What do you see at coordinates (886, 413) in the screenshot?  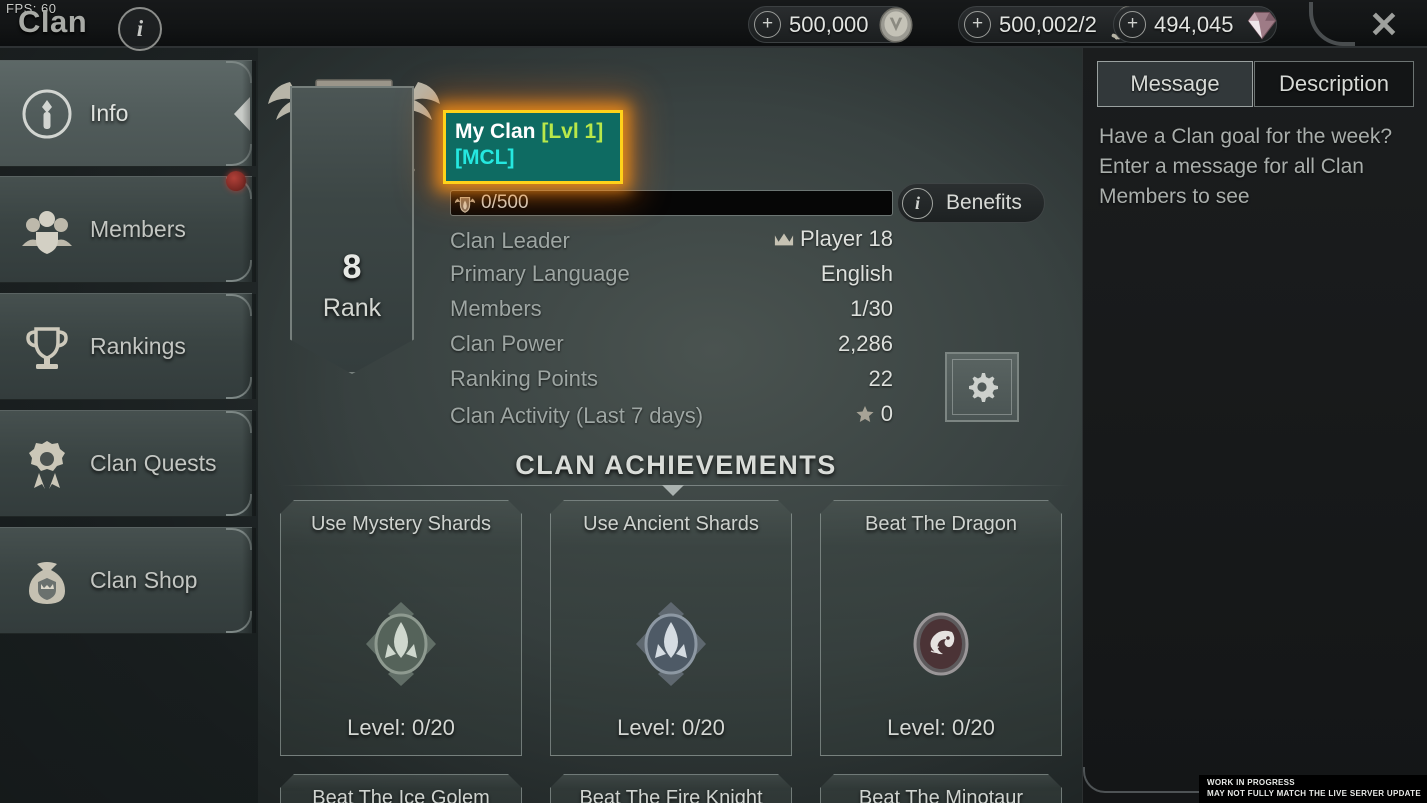 I see `clan-activity-value: 0` at bounding box center [886, 413].